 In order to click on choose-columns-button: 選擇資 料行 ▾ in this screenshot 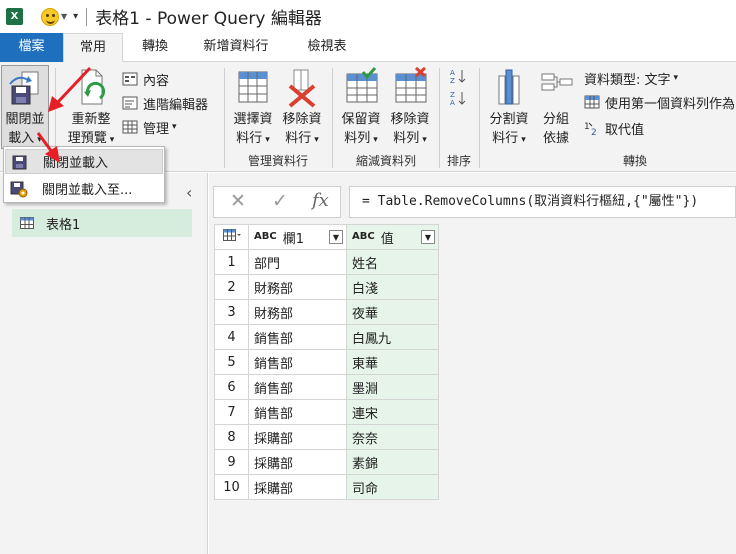, I will do `click(253, 108)`.